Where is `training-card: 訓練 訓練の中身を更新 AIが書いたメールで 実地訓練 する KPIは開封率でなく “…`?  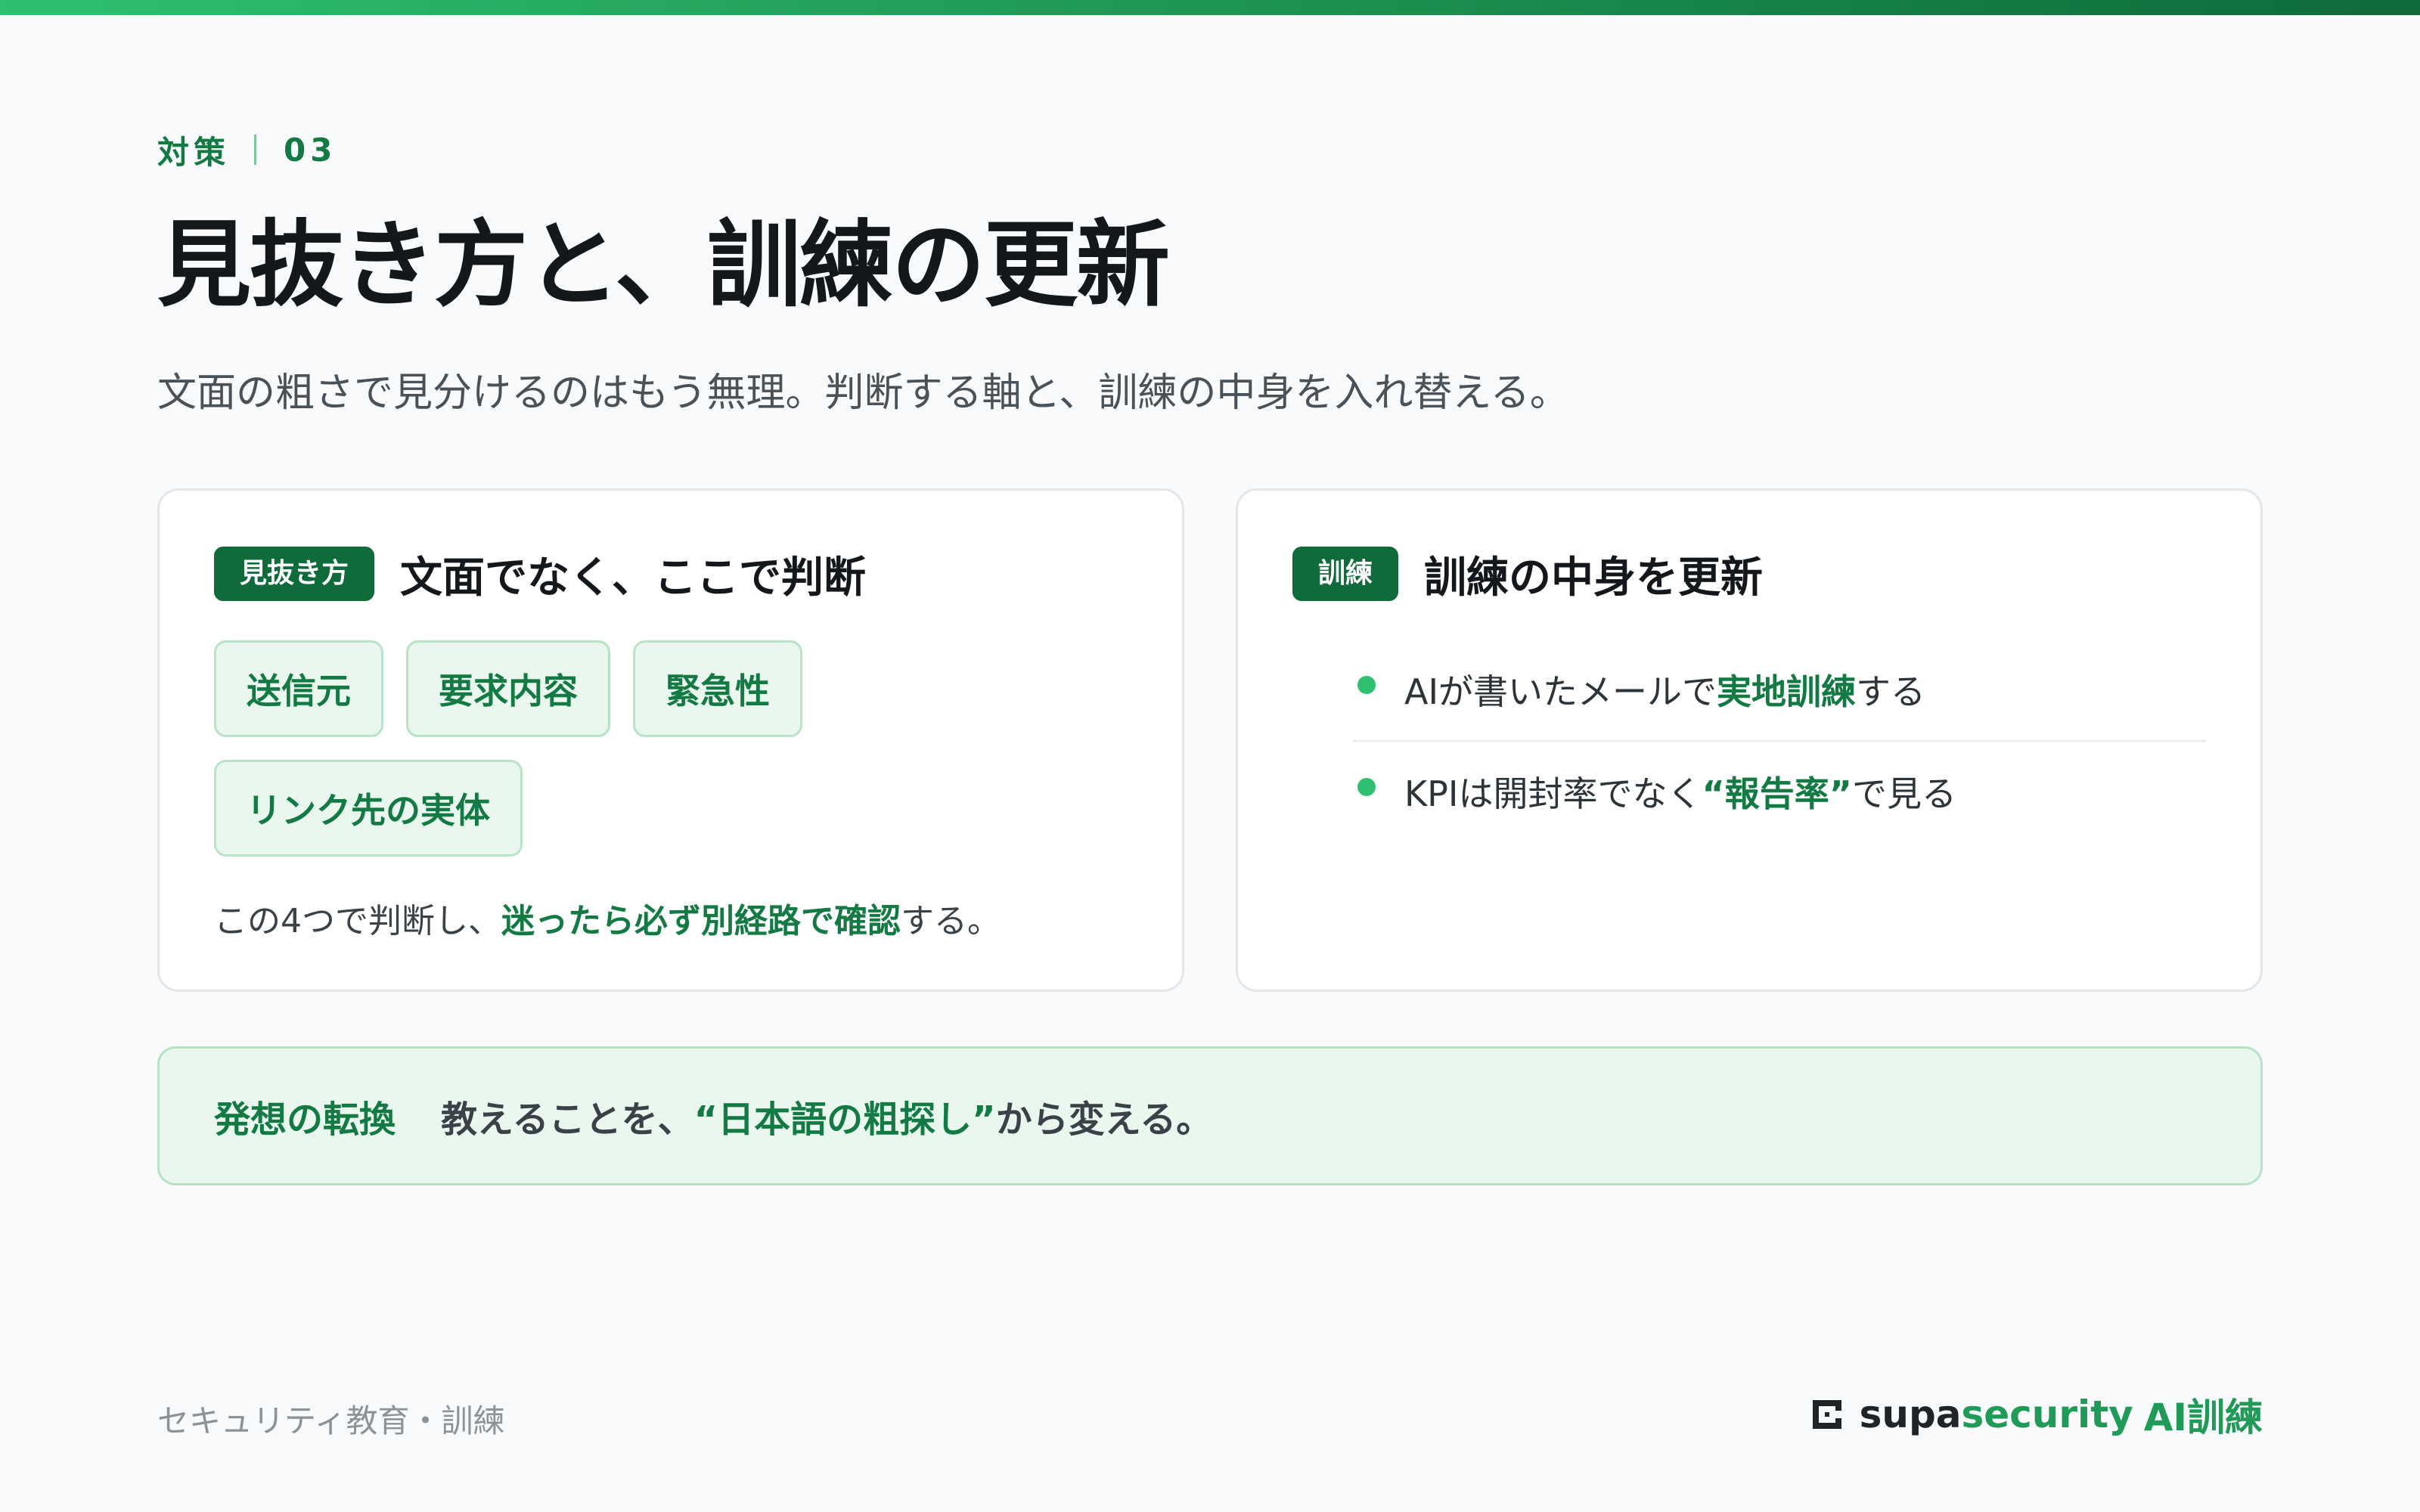
training-card: 訓練 訓練の中身を更新 AIが書いたメールで 実地訓練 する KPIは開封率でなく “… is located at coordinates (1749, 740).